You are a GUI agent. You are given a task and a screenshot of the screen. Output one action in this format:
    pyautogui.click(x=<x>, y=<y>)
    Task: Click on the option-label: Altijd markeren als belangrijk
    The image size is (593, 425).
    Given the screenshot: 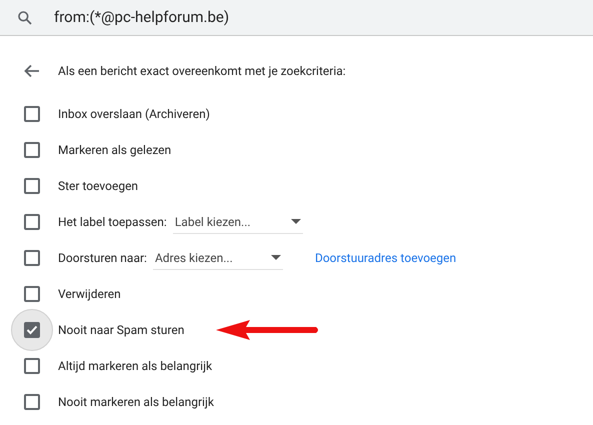 What is the action you would take?
    pyautogui.click(x=135, y=366)
    